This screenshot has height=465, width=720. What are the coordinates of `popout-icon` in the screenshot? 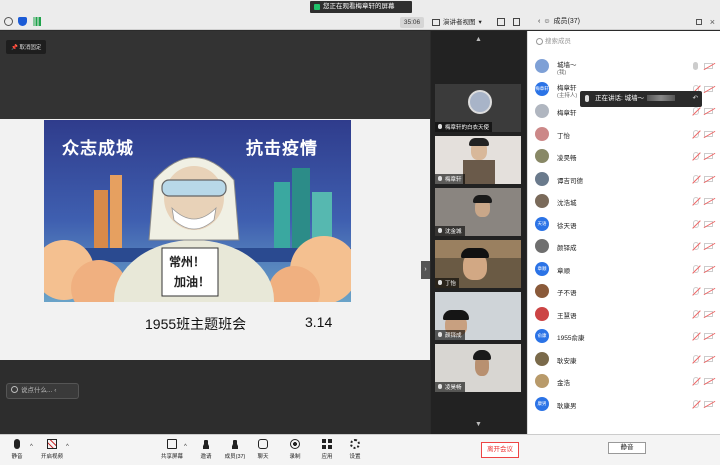 It's located at (699, 22).